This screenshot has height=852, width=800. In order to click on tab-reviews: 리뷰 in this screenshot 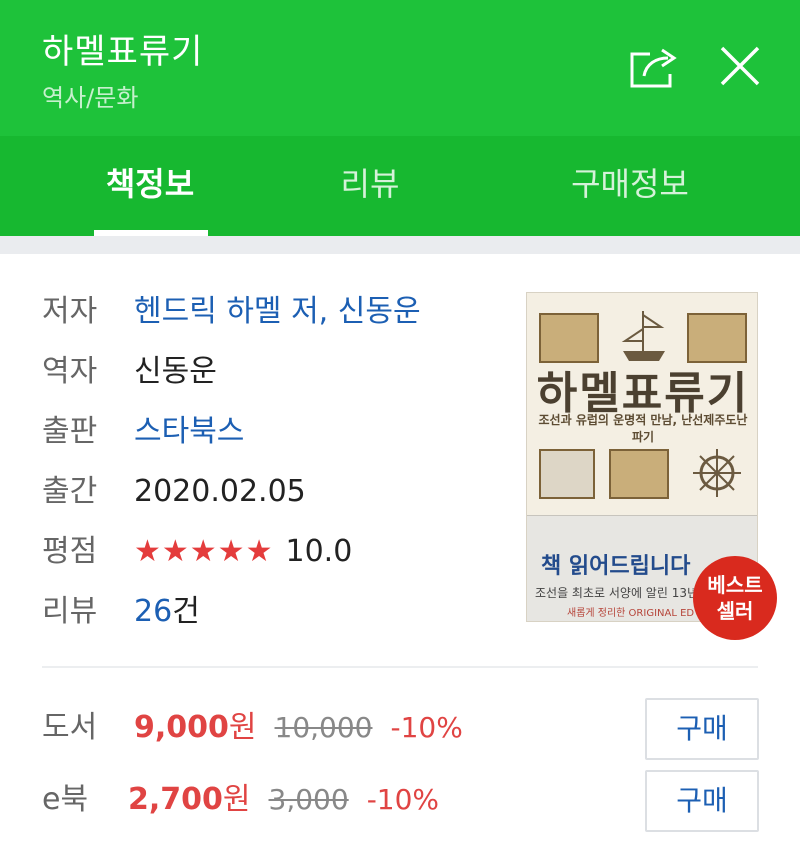, I will do `click(370, 186)`.